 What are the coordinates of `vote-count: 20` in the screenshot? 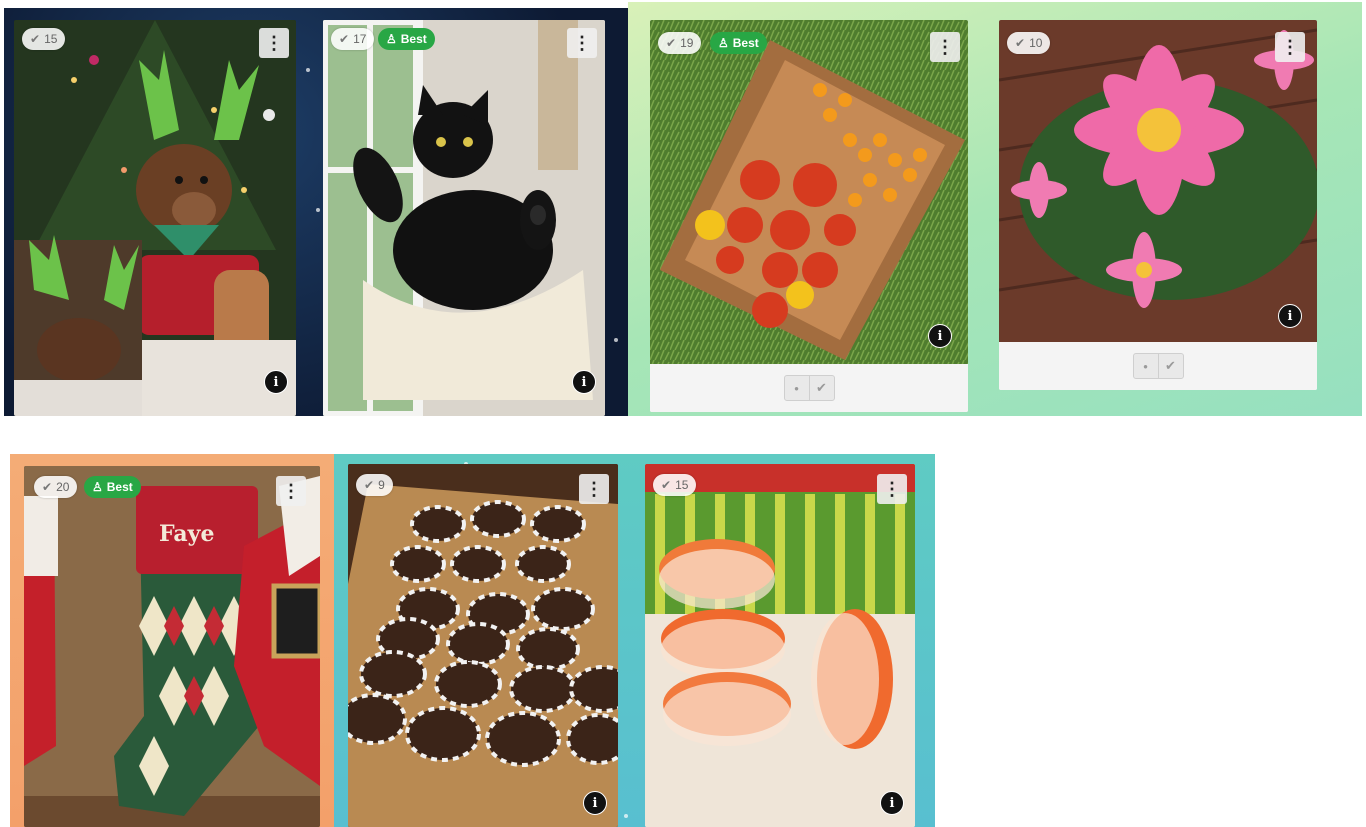 It's located at (63, 487).